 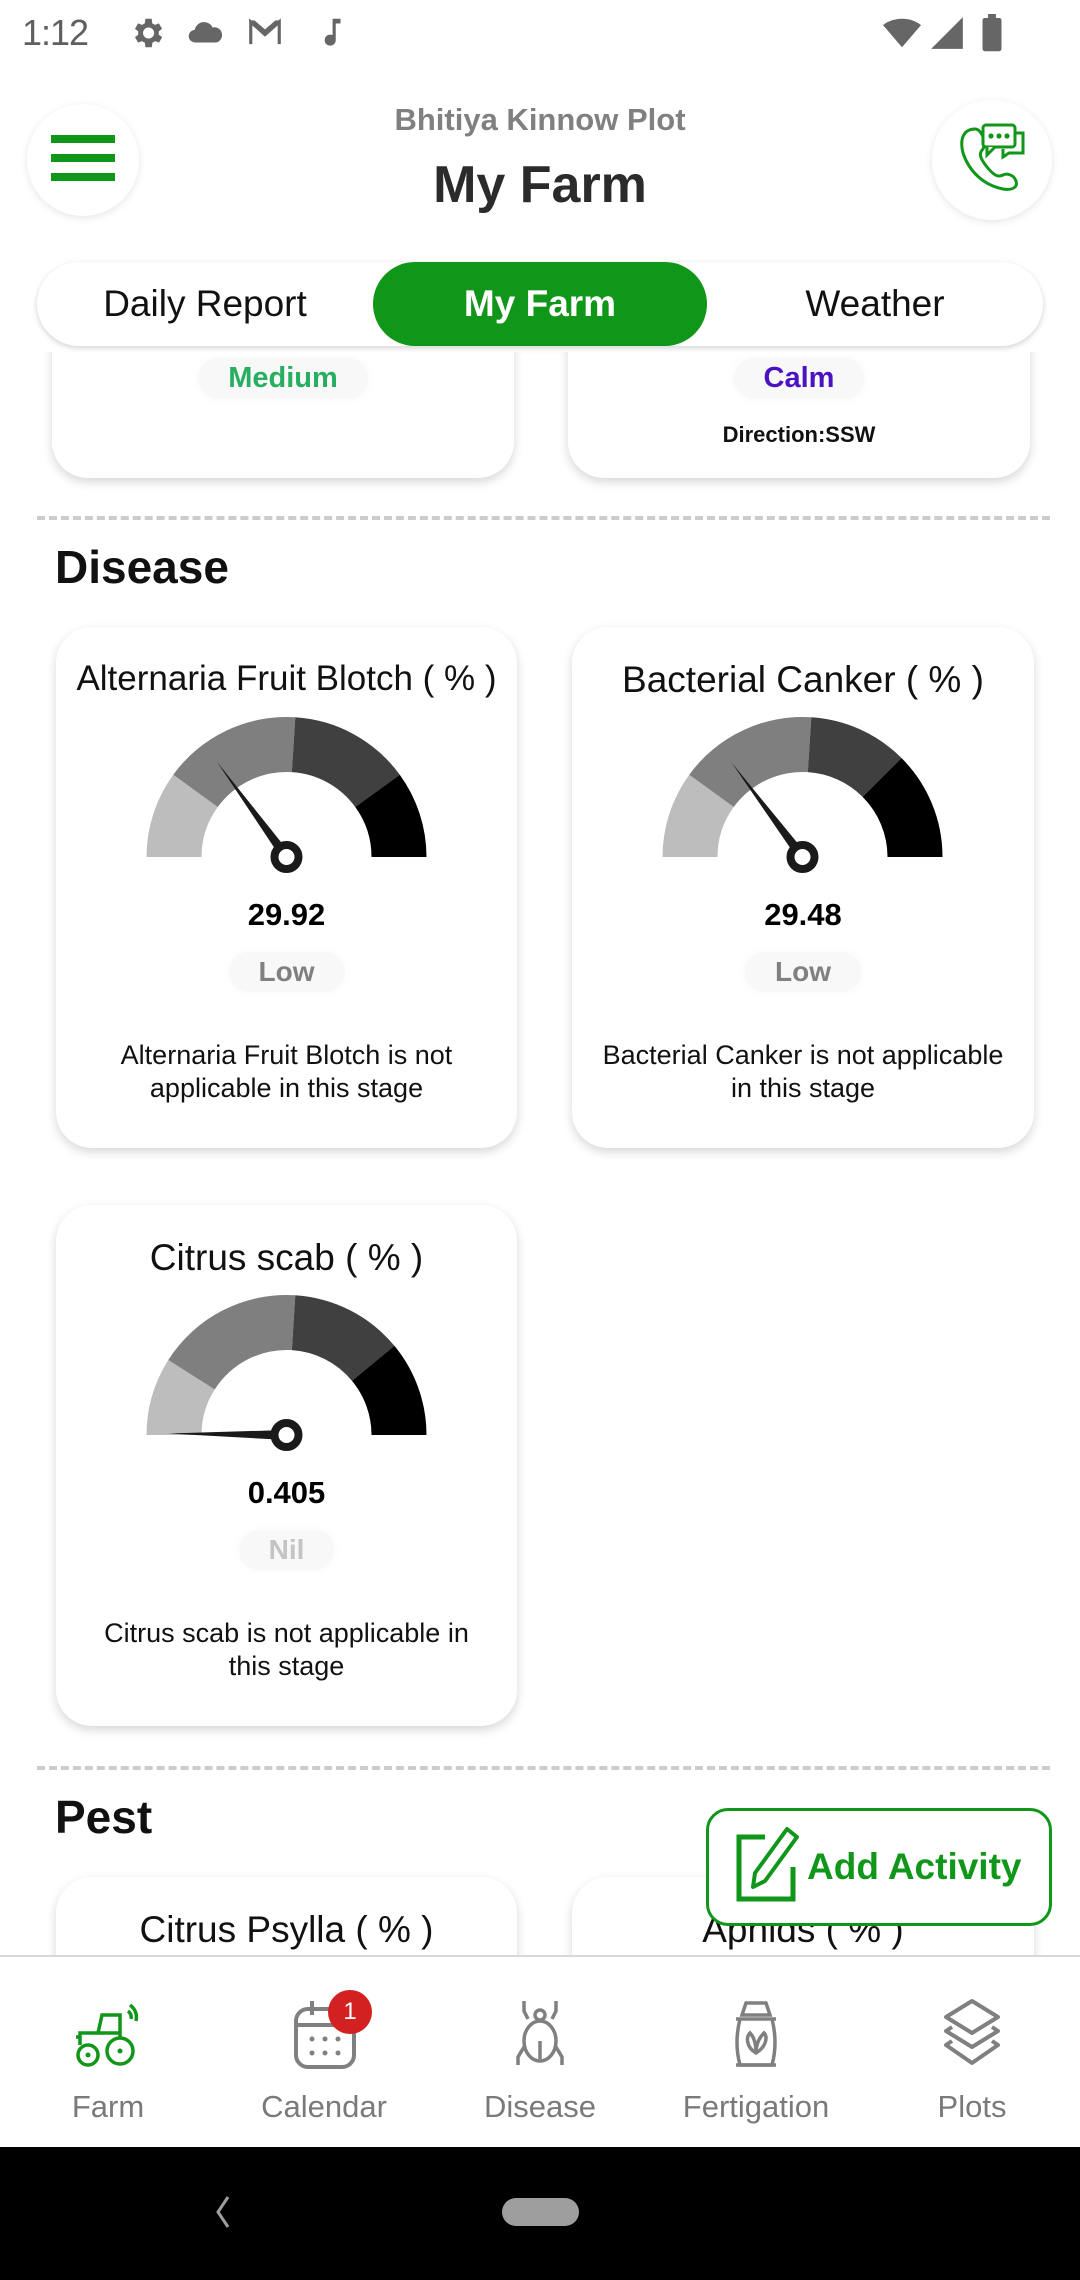 I want to click on nav-label: Calendar, so click(x=324, y=2106).